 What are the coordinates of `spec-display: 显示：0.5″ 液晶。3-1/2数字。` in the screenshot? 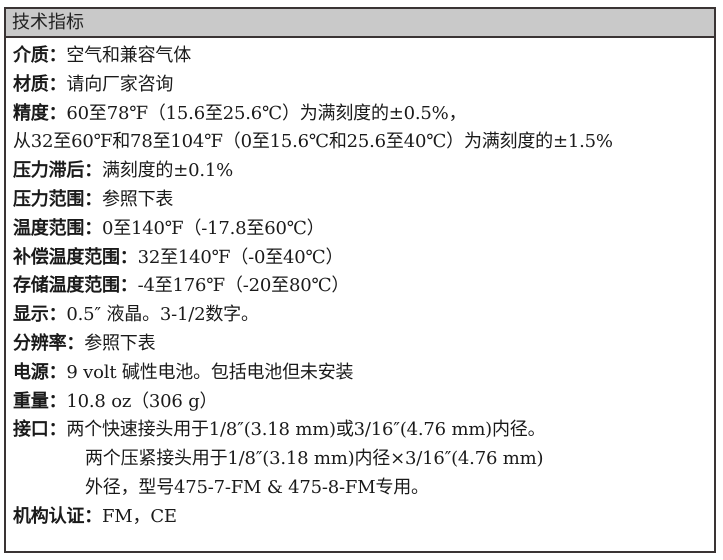 It's located at (363, 315).